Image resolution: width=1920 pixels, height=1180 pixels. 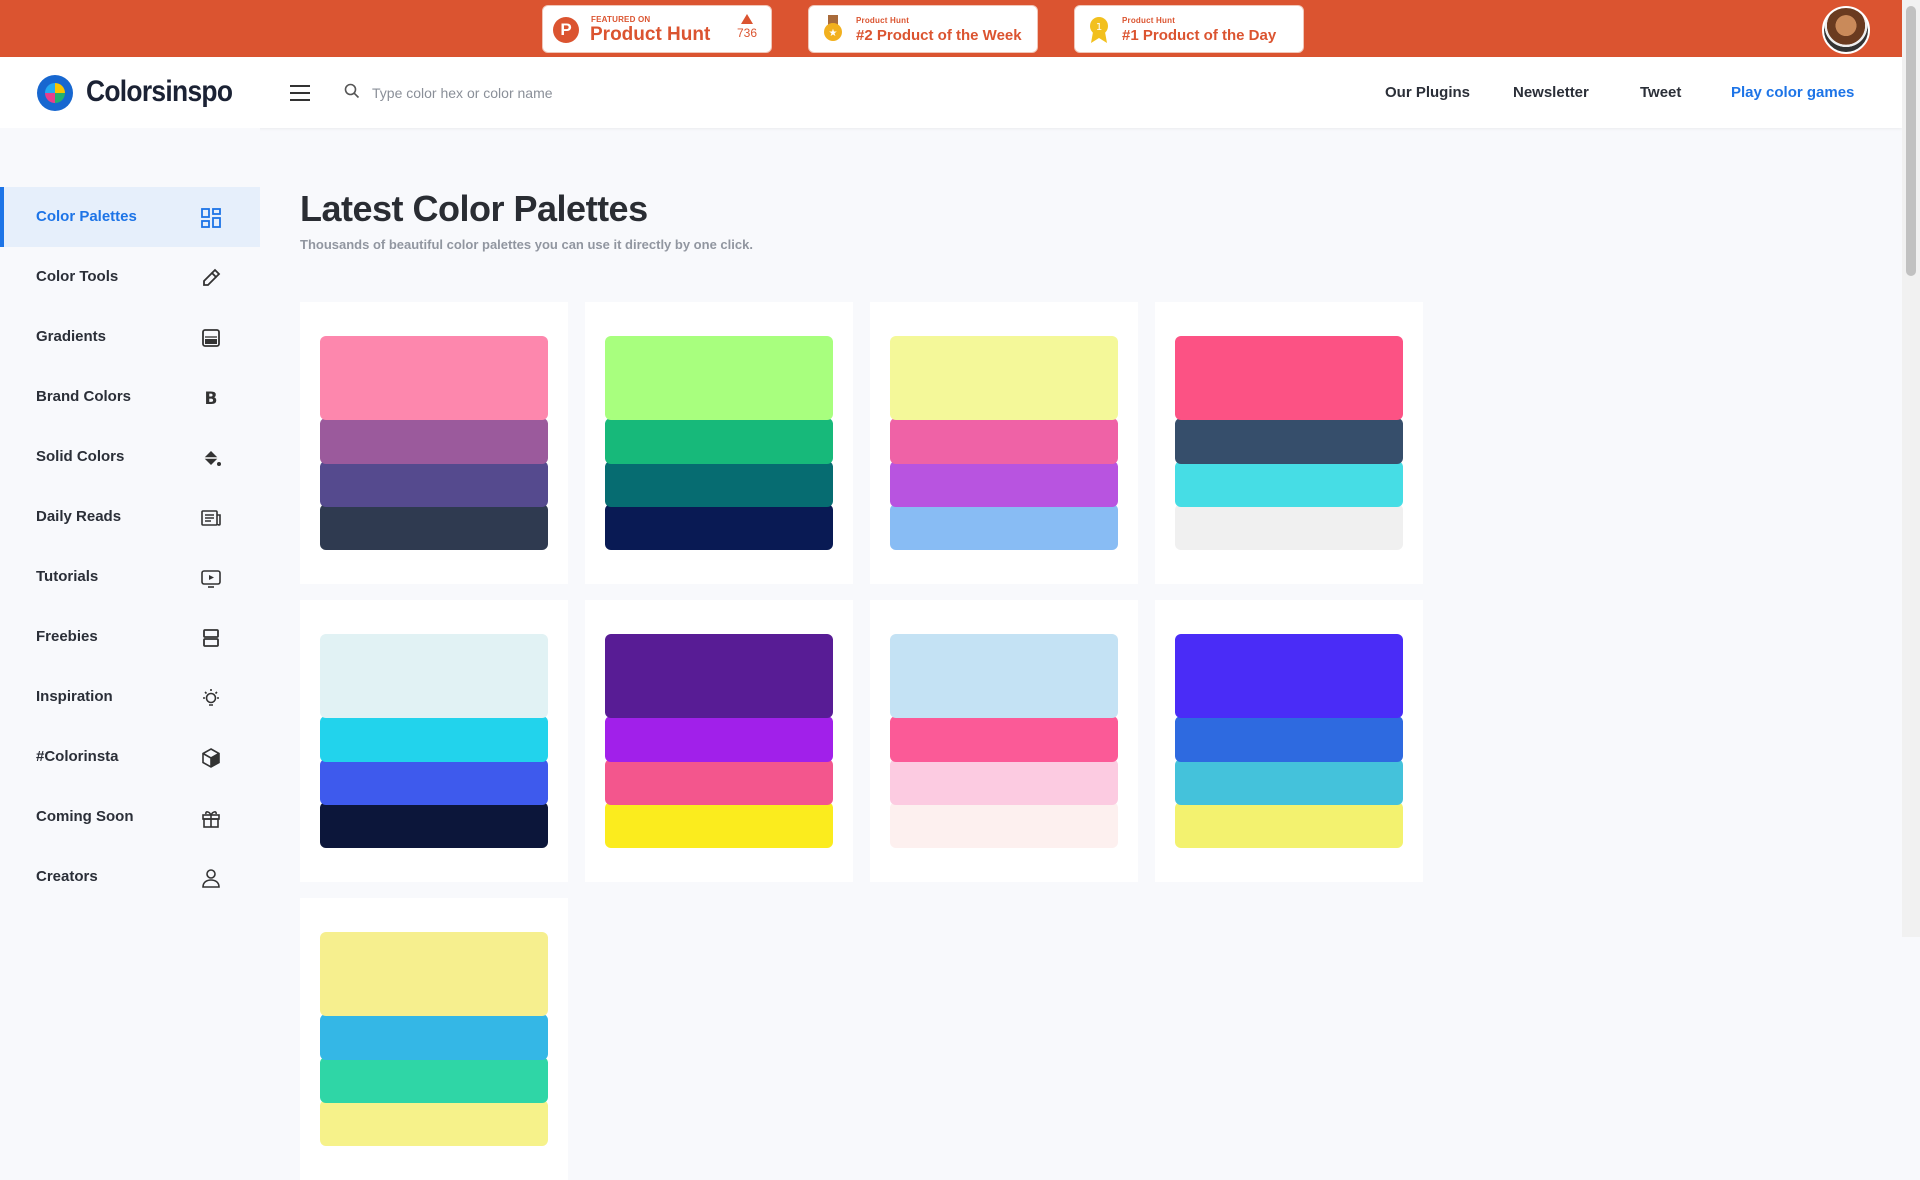 I want to click on scrollbar-thumb, so click(x=1911, y=141).